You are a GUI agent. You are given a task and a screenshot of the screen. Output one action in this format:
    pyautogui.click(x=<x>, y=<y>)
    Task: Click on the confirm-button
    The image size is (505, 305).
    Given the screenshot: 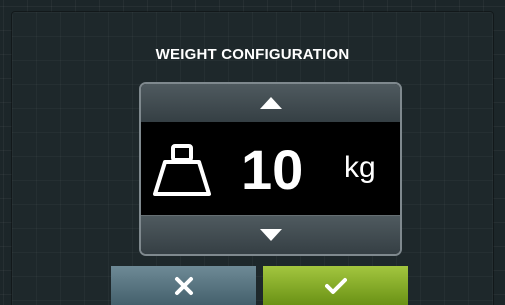 What is the action you would take?
    pyautogui.click(x=335, y=285)
    